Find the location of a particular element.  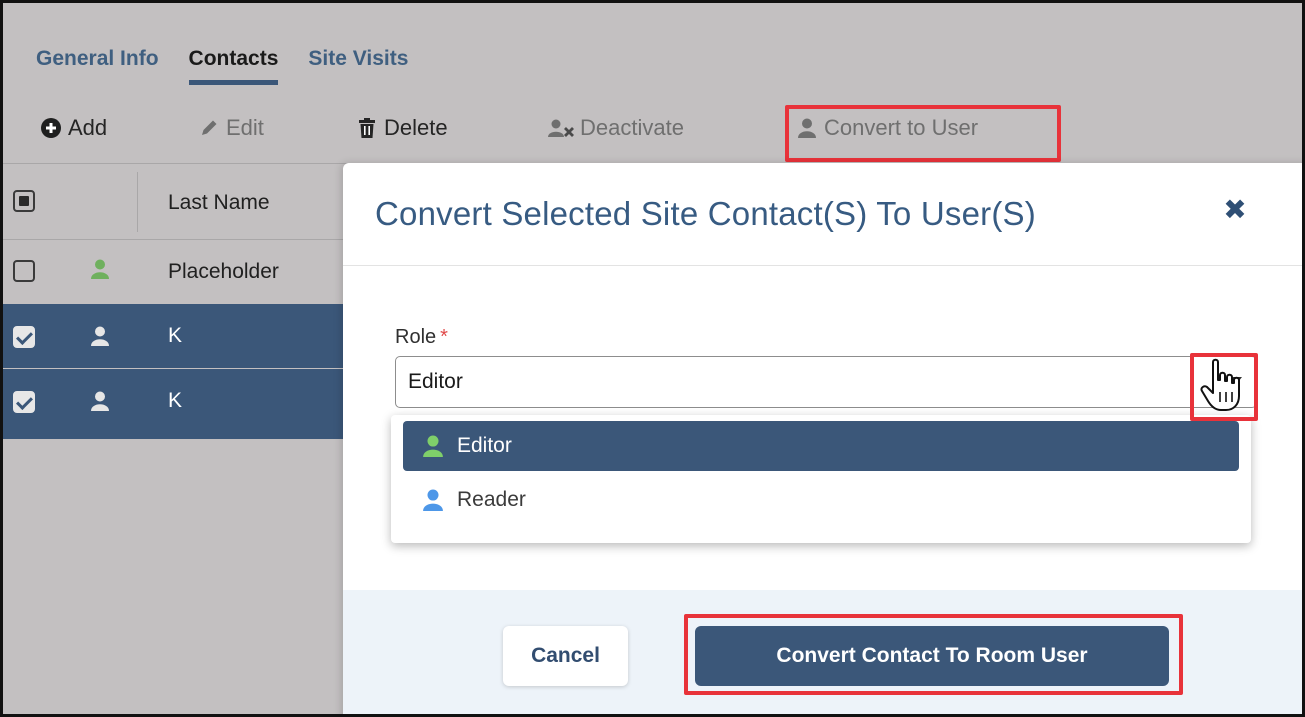

tab-contacts: Contacts is located at coordinates (233, 66).